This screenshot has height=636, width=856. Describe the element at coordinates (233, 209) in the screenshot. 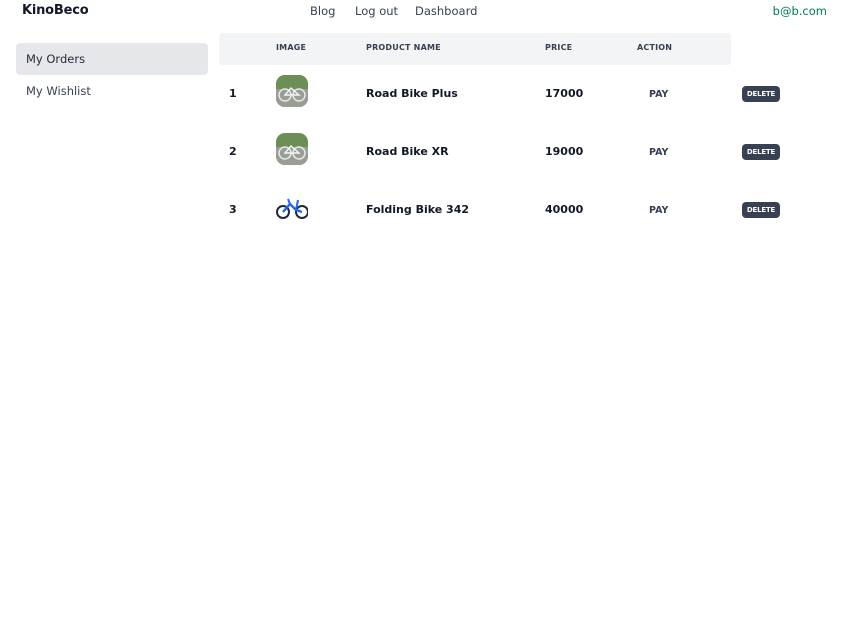

I see `row-number: 3` at that location.